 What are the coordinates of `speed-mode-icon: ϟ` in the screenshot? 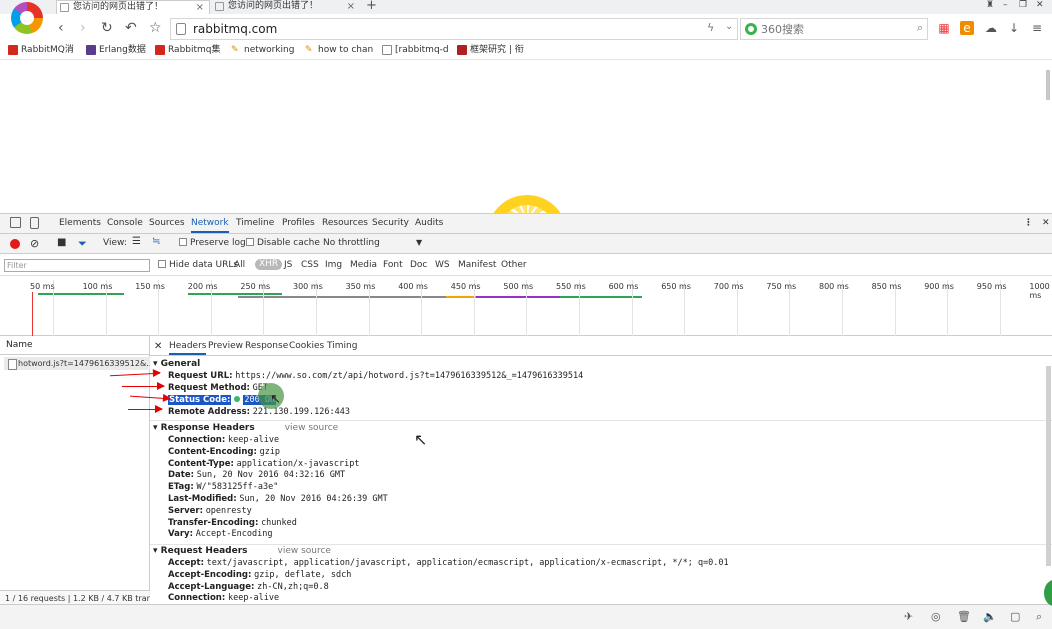 It's located at (710, 27).